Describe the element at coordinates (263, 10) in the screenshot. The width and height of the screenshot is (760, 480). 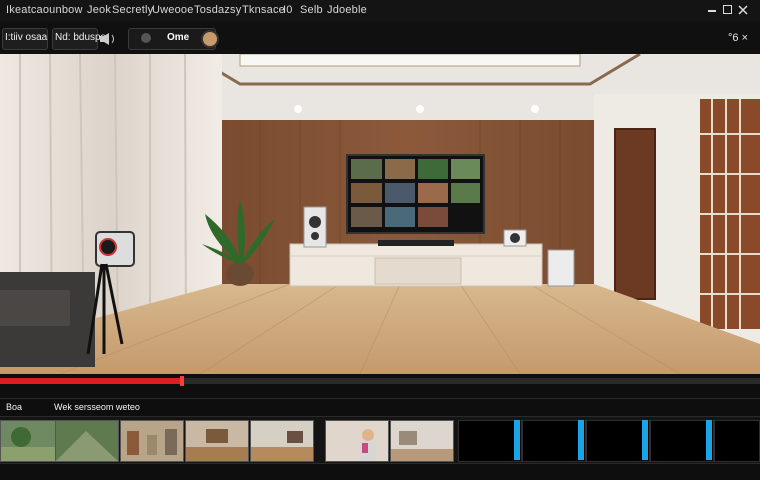
I see `menu-item-5: Tknsace` at that location.